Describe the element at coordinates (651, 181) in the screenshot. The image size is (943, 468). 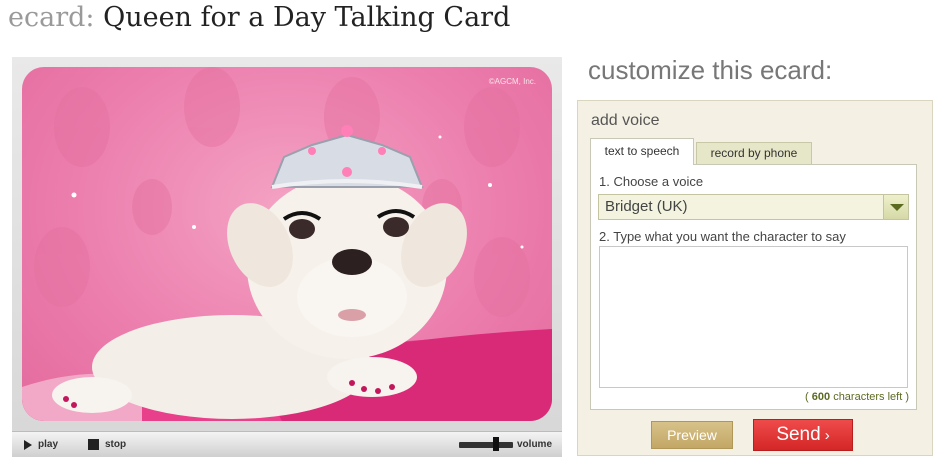
I see `choose-voice-label: 1. Choose a voice` at that location.